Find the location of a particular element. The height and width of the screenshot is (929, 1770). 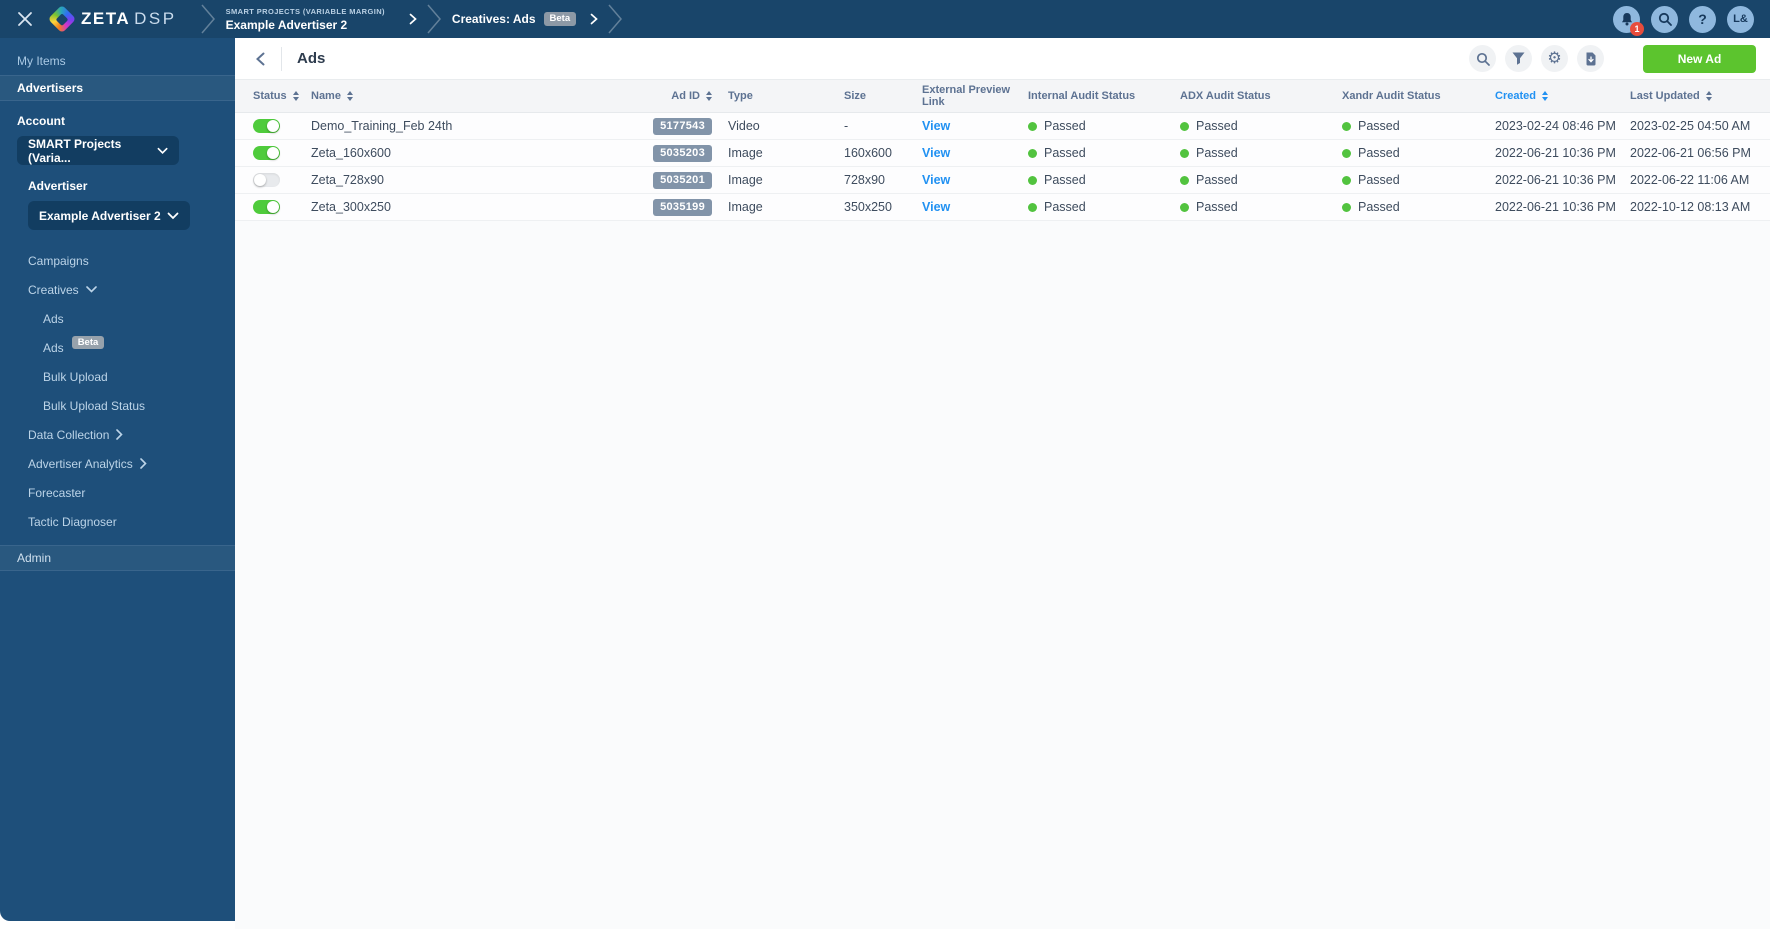

ad-type: Video is located at coordinates (744, 126).